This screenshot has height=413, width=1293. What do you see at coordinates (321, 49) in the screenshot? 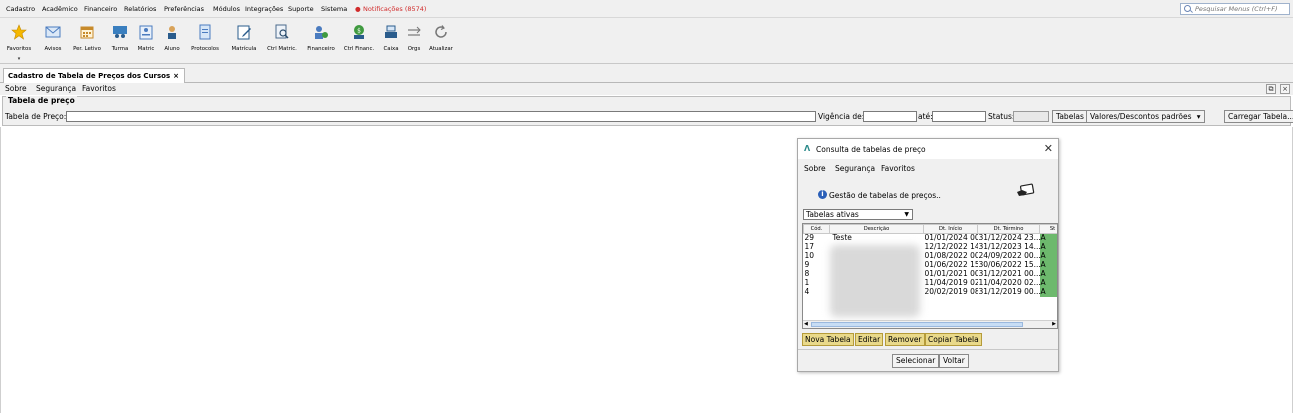
I see `toolbar-label: Financeiro` at bounding box center [321, 49].